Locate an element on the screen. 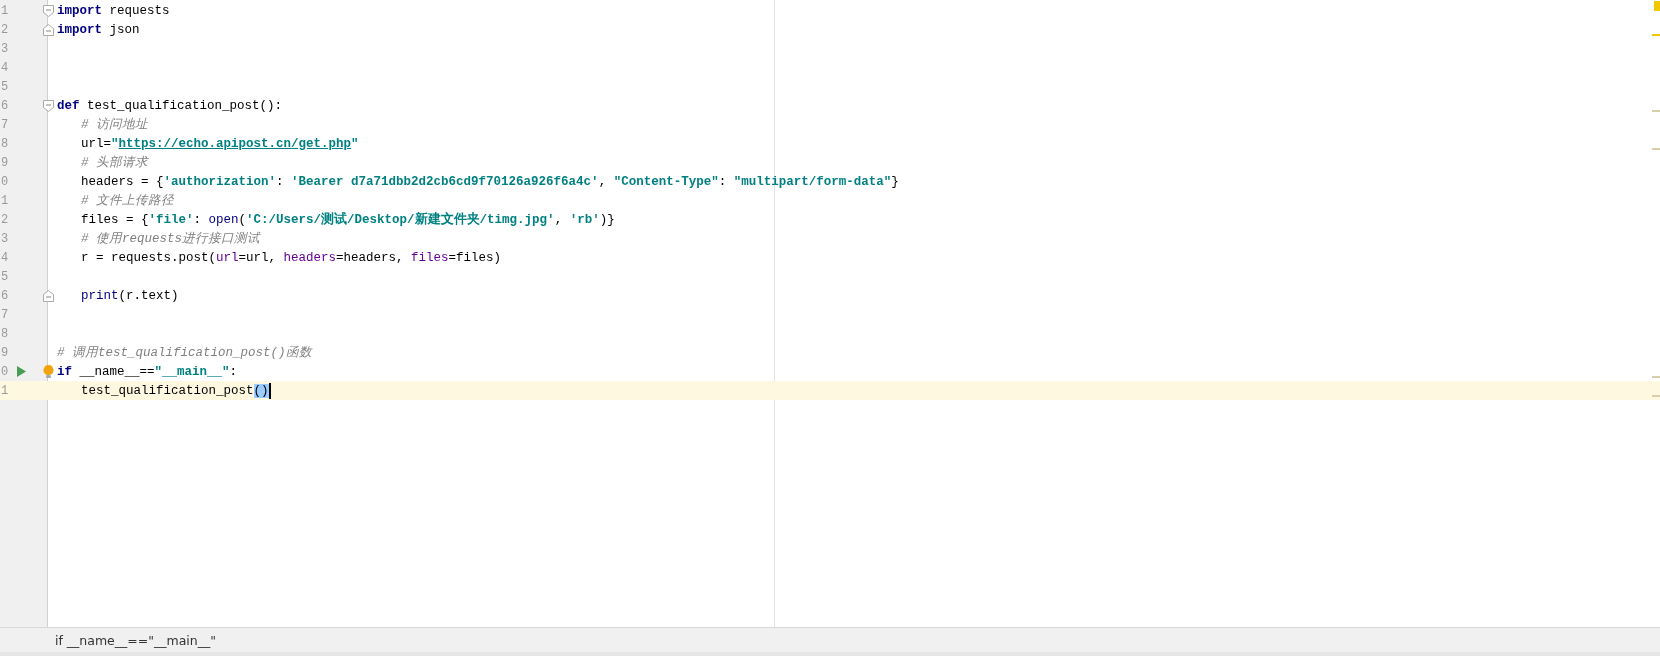 The width and height of the screenshot is (1660, 656). lightbulb-icon is located at coordinates (48, 371).